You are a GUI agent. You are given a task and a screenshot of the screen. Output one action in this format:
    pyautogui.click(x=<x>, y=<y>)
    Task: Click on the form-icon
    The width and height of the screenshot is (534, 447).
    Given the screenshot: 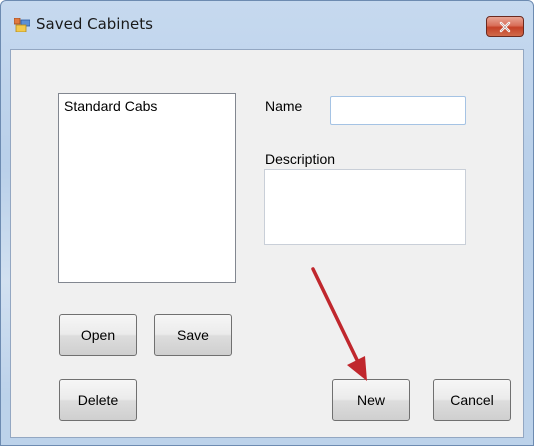 What is the action you would take?
    pyautogui.click(x=22, y=25)
    